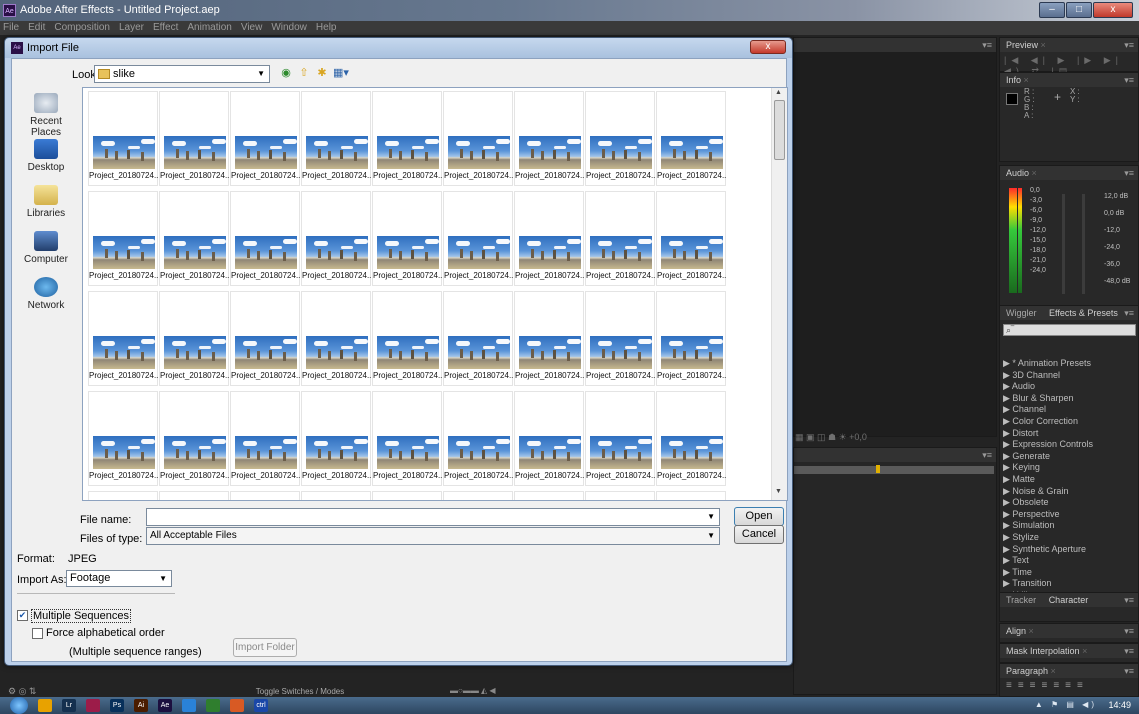  I want to click on system-tray: ▲ ⚑ ▤ ◀), so click(1066, 704).